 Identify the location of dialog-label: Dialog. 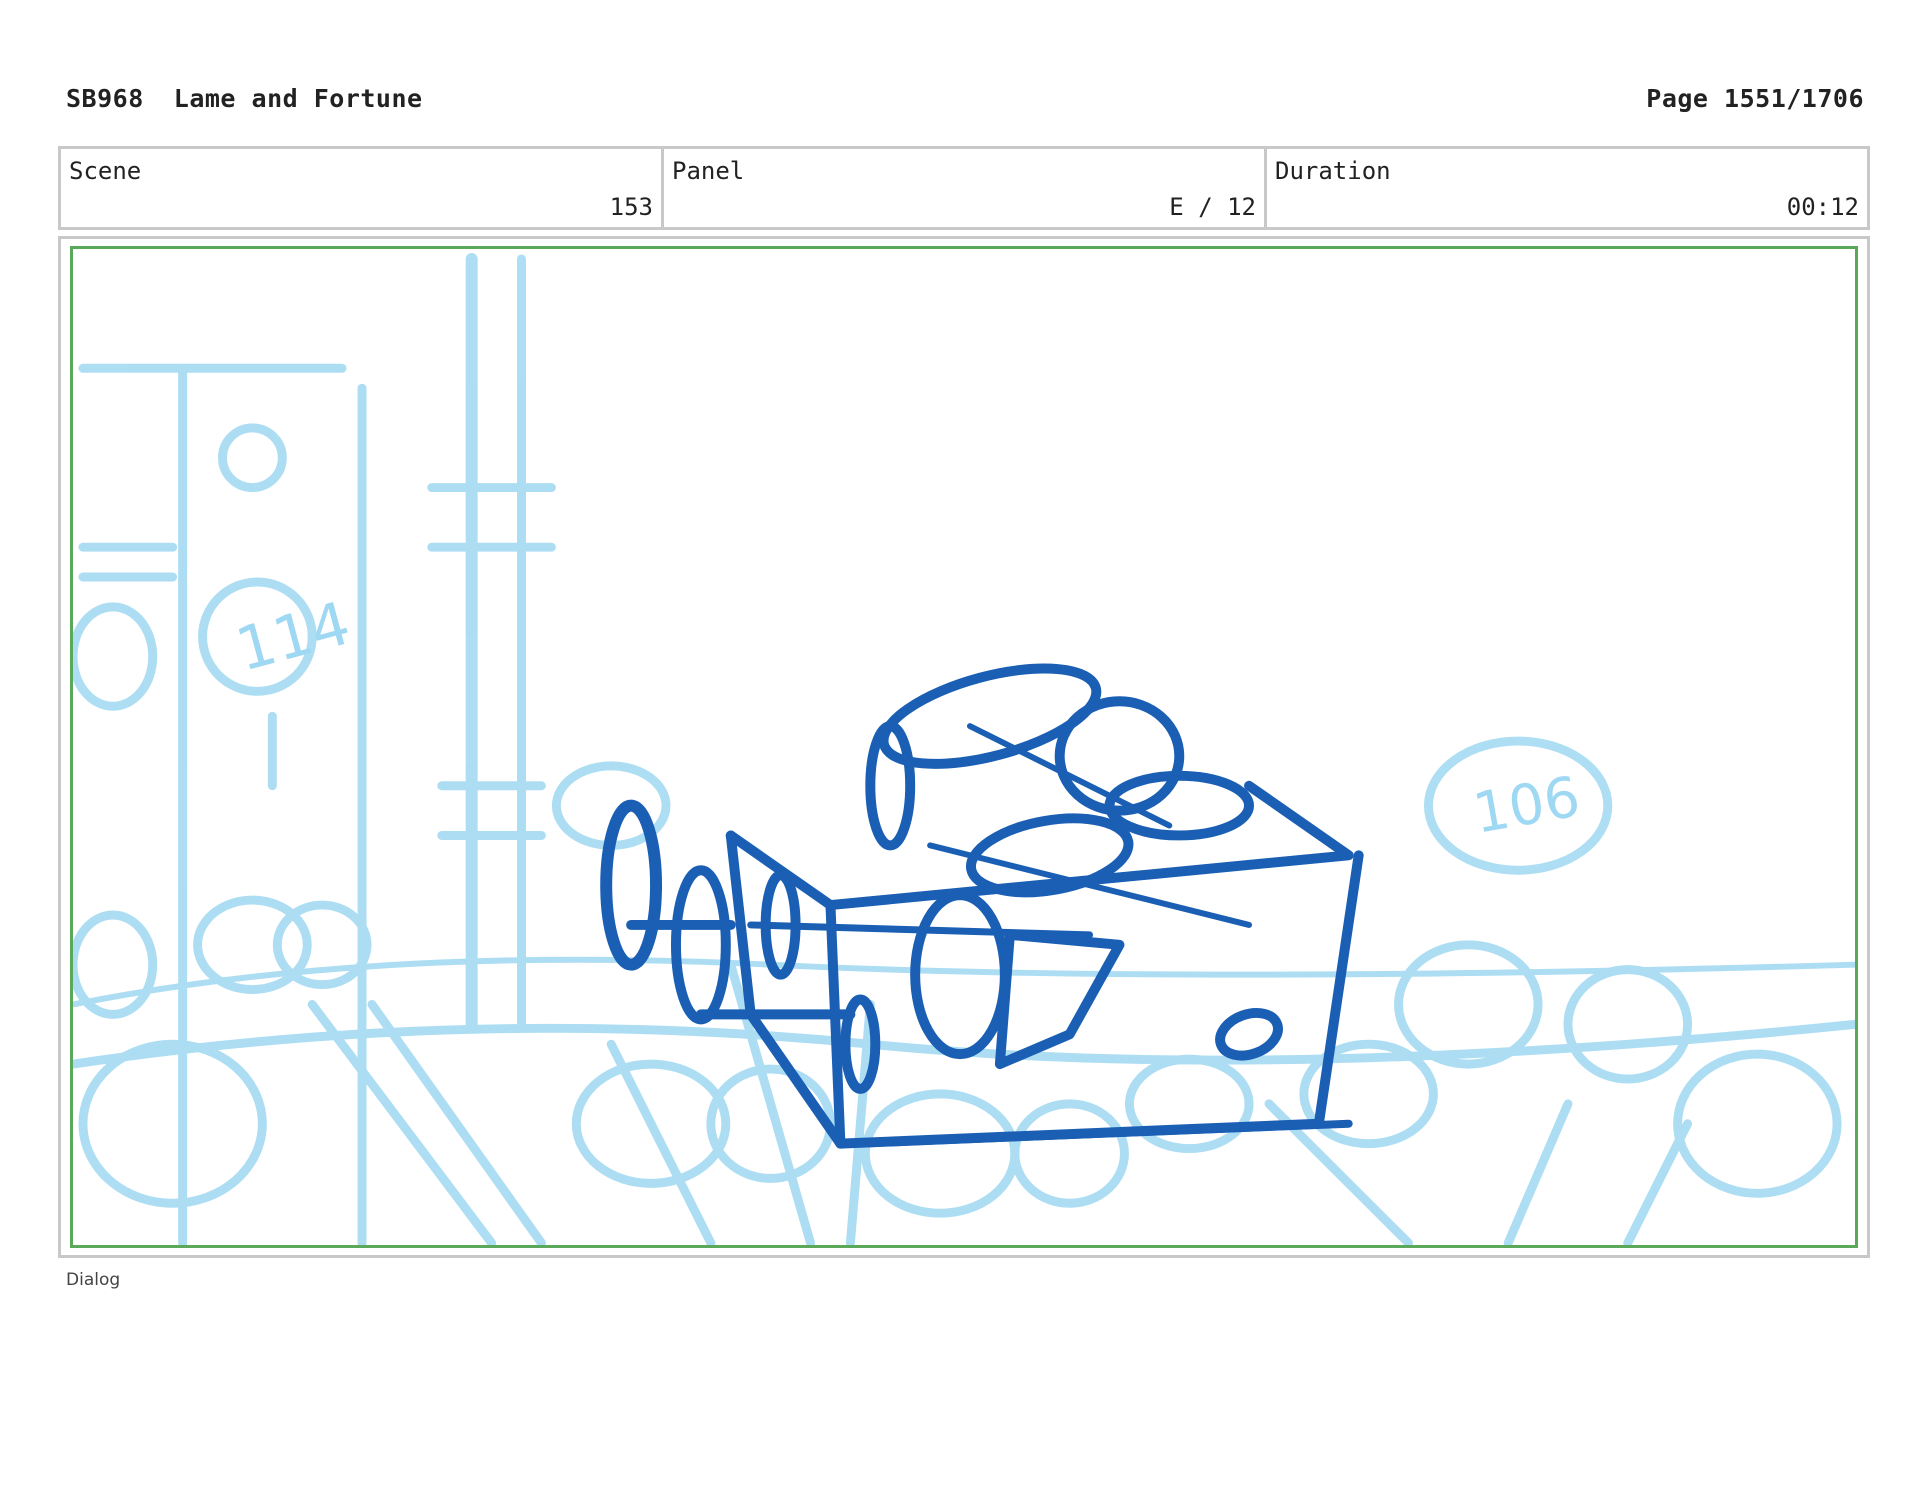
(93, 1280).